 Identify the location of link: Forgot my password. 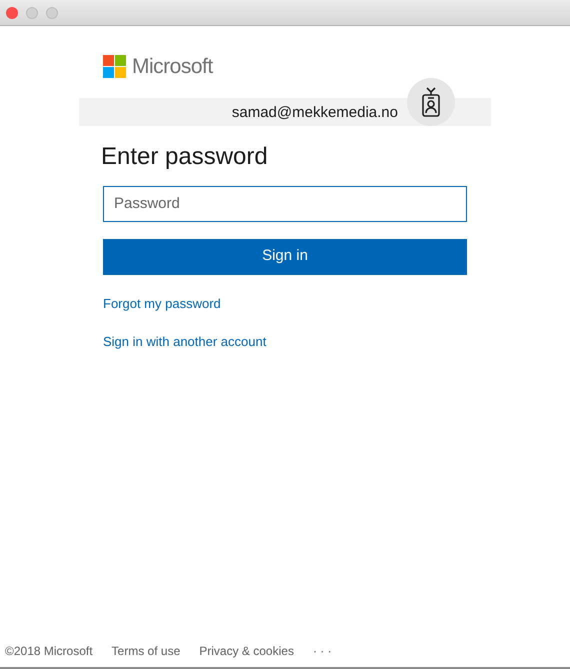
(162, 303).